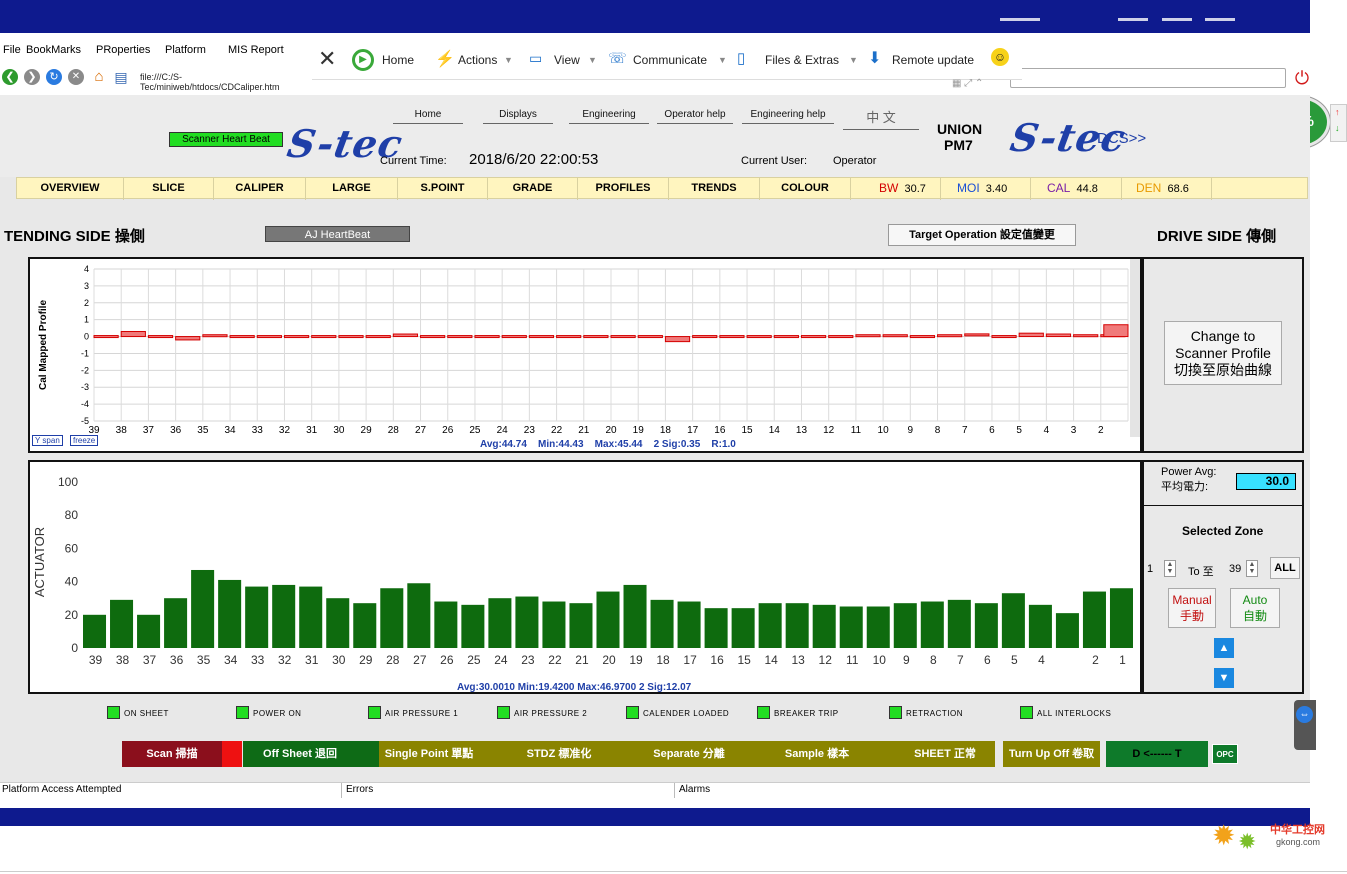 Image resolution: width=1347 pixels, height=874 pixels. I want to click on nav-displays: Displays, so click(518, 116).